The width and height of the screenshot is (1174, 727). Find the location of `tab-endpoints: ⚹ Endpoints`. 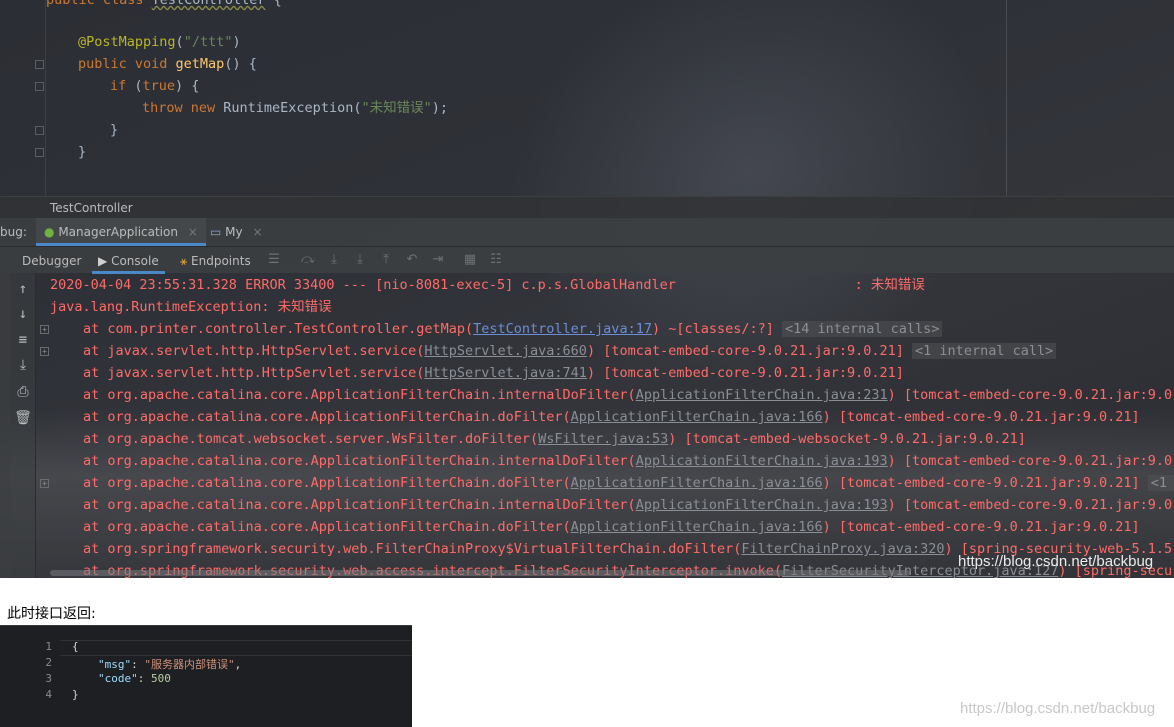

tab-endpoints: ⚹ Endpoints is located at coordinates (215, 260).